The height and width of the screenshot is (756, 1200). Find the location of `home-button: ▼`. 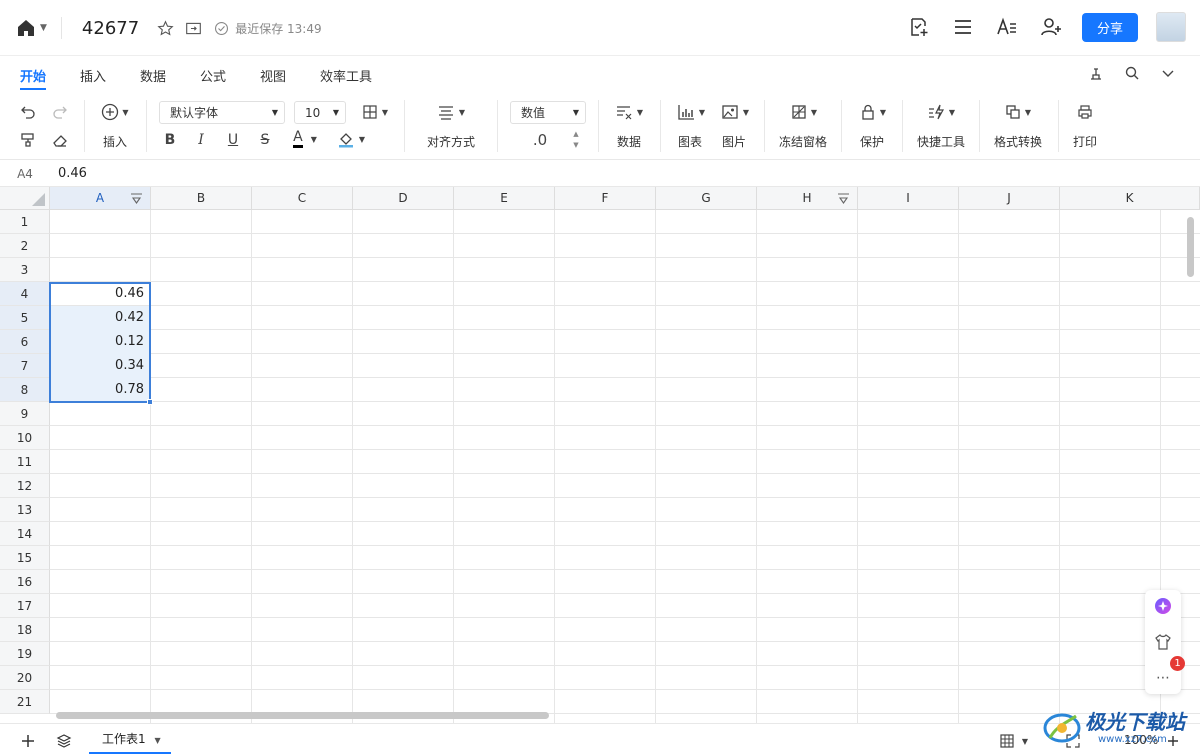

home-button: ▼ is located at coordinates (31, 28).